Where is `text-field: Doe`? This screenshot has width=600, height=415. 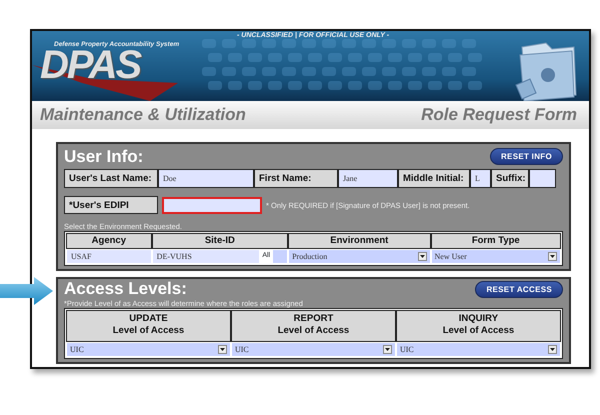 text-field: Doe is located at coordinates (206, 178).